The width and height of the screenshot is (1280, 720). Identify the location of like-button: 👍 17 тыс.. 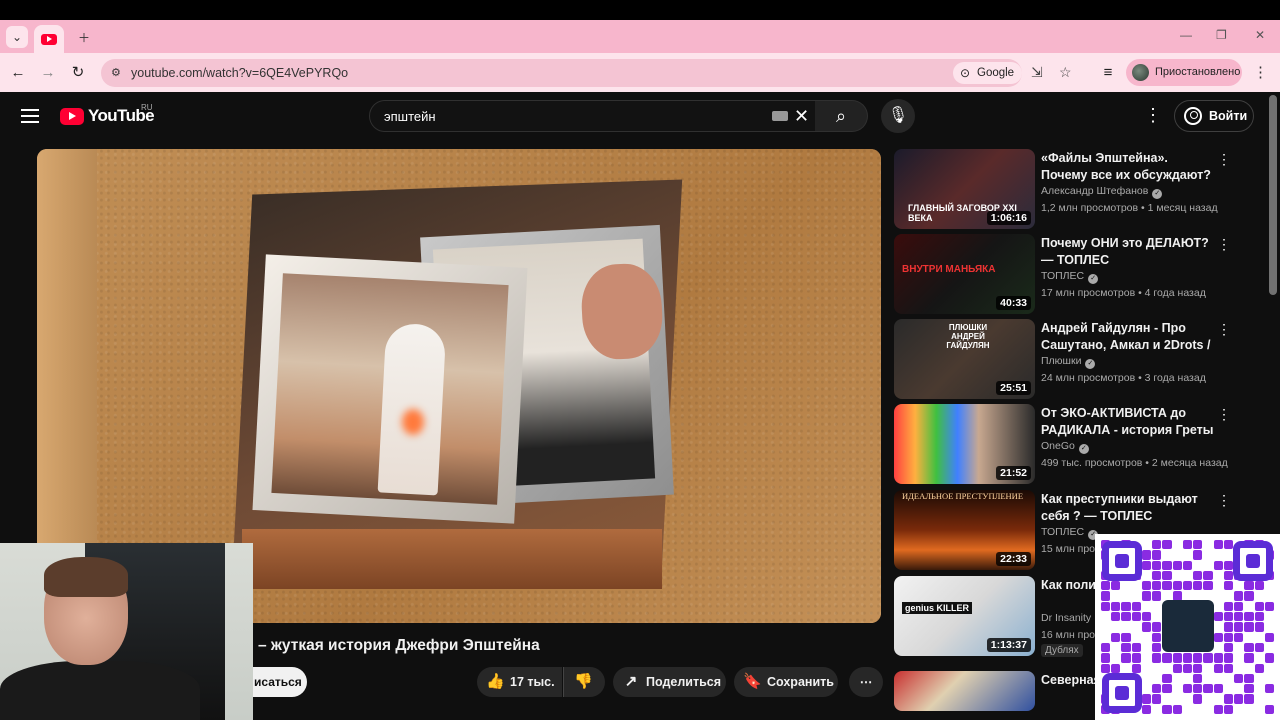
(519, 682).